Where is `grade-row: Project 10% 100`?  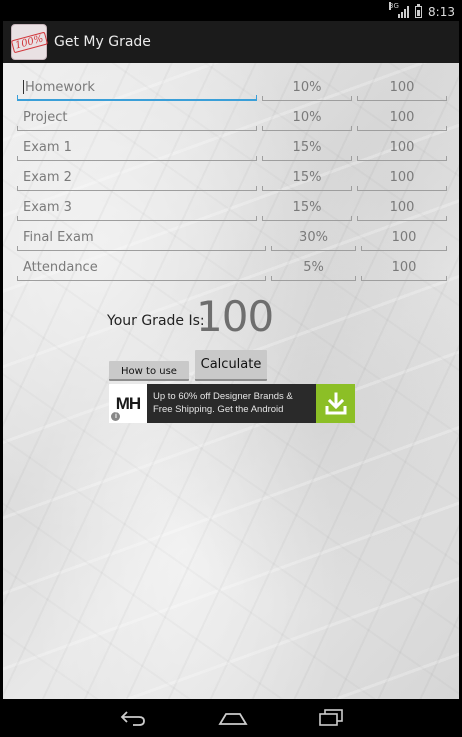
grade-row: Project 10% 100 is located at coordinates (231, 118).